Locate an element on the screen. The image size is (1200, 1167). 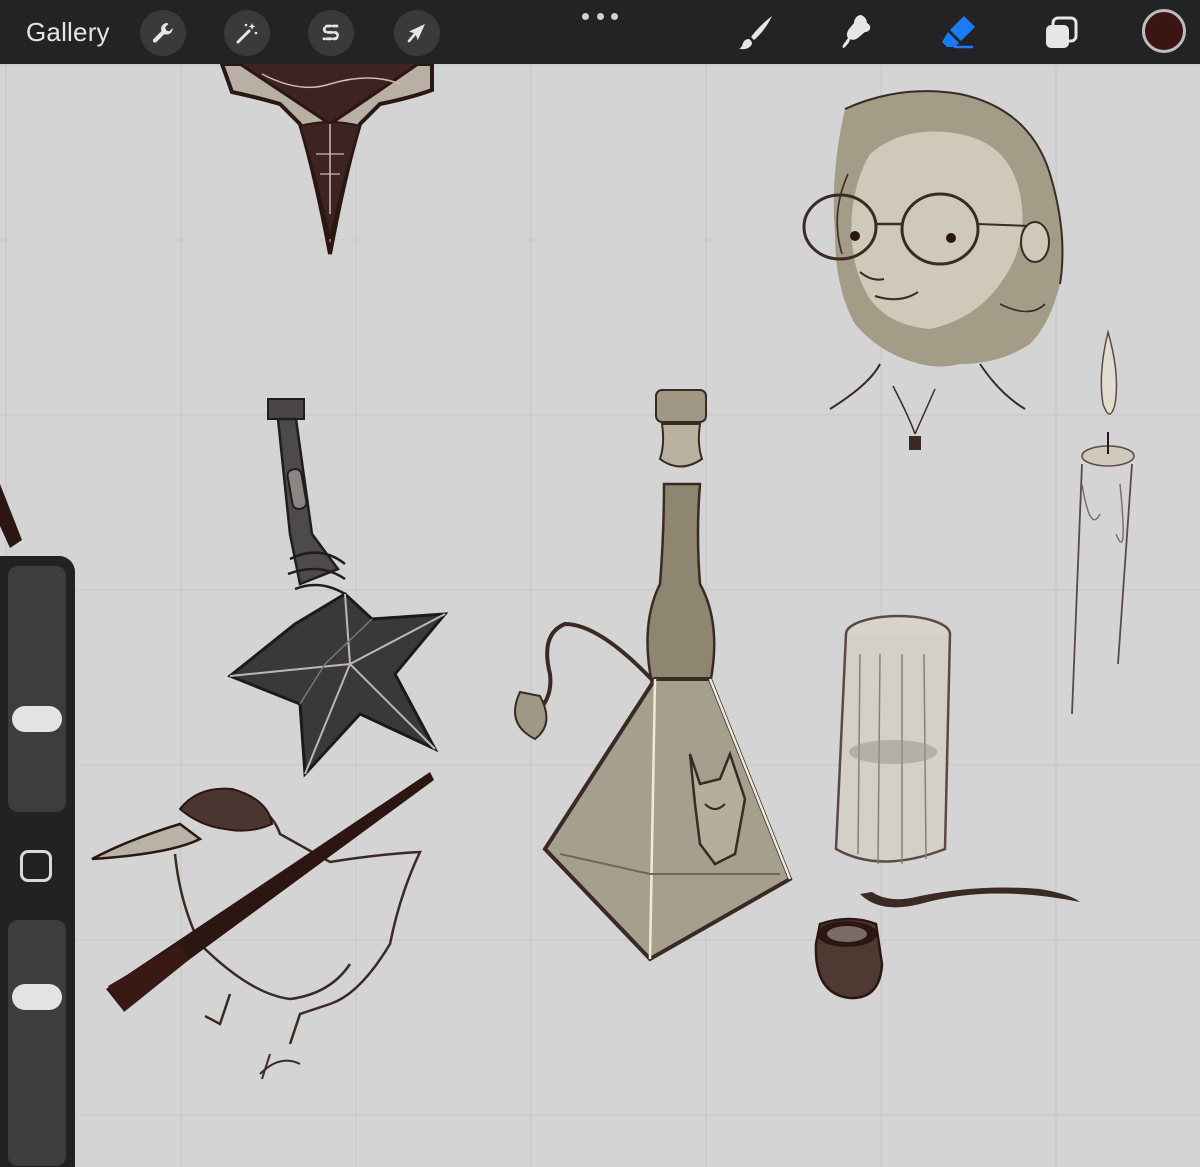
smudge-button is located at coordinates (857, 32).